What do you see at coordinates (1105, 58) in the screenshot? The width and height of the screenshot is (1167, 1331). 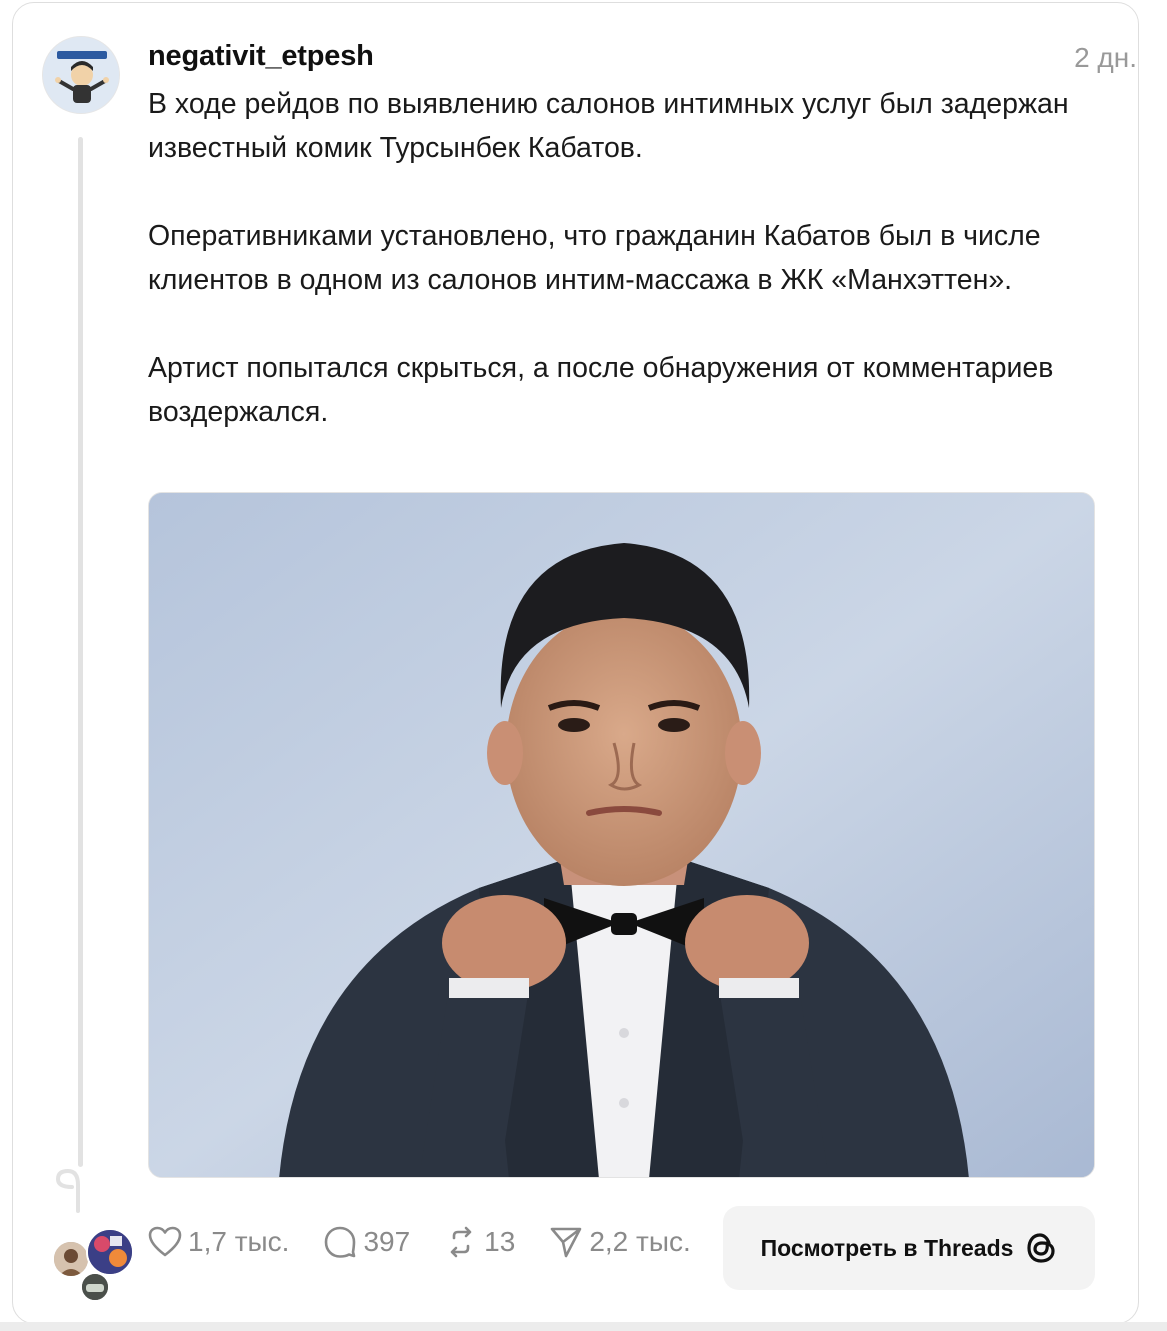 I see `post-time: 2 дн.` at bounding box center [1105, 58].